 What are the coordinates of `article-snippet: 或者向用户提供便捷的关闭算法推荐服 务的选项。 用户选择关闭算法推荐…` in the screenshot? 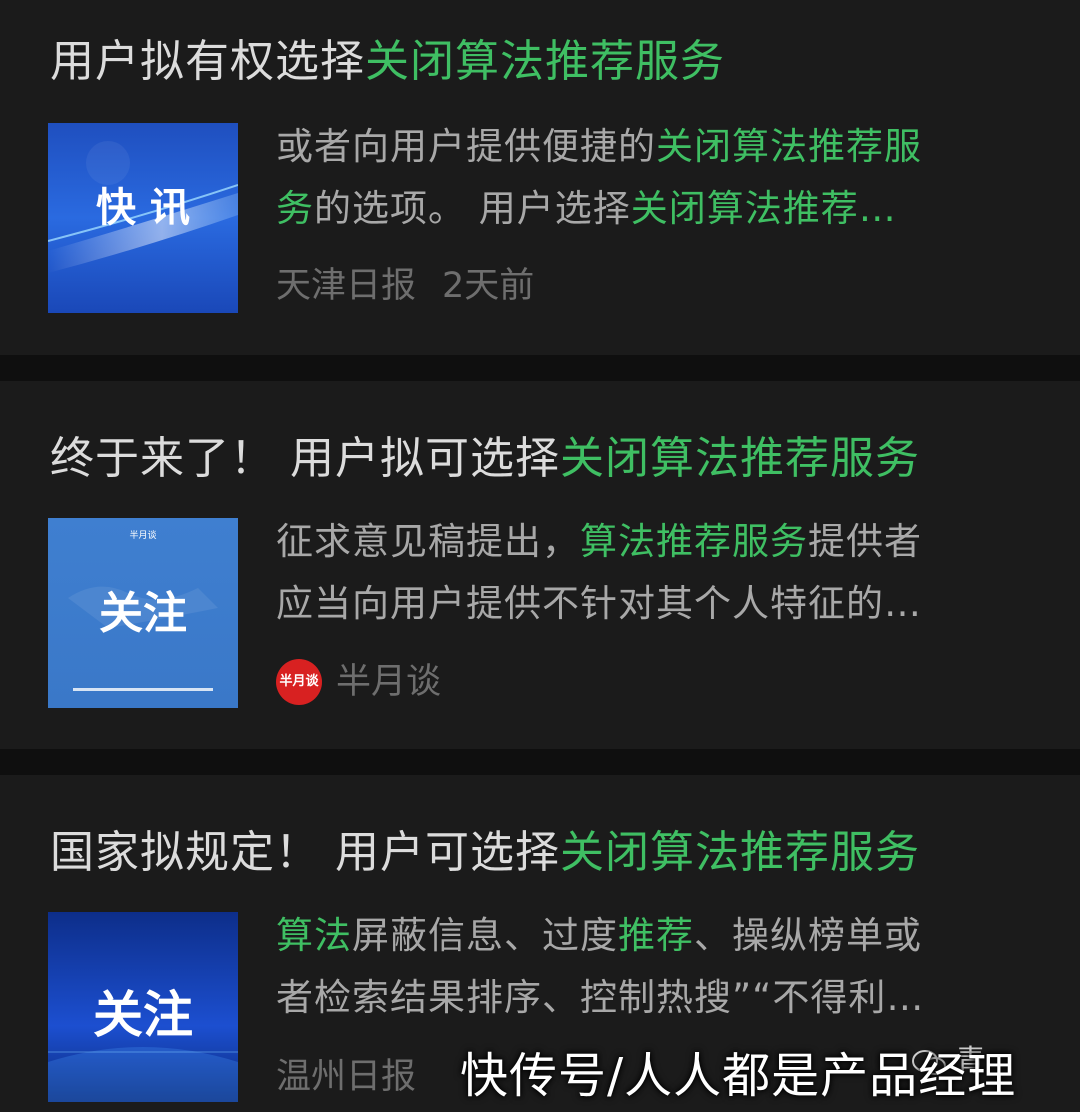 It's located at (599, 177).